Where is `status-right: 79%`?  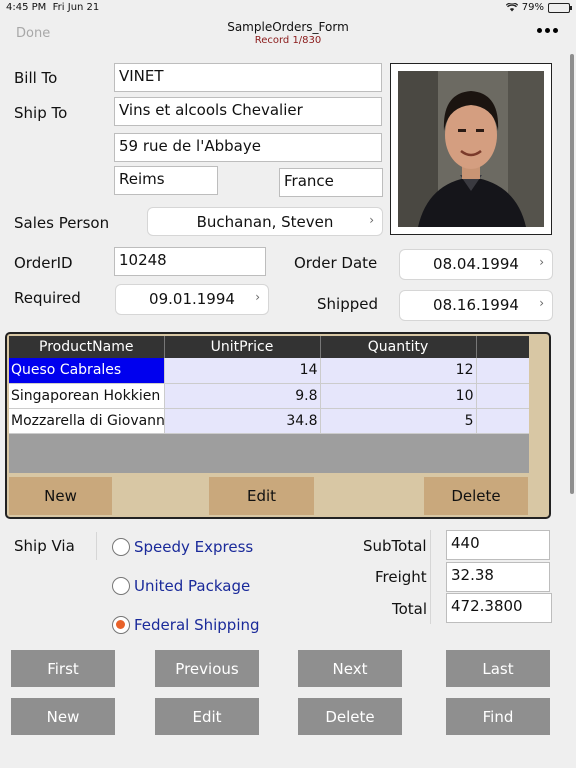 status-right: 79% is located at coordinates (538, 7).